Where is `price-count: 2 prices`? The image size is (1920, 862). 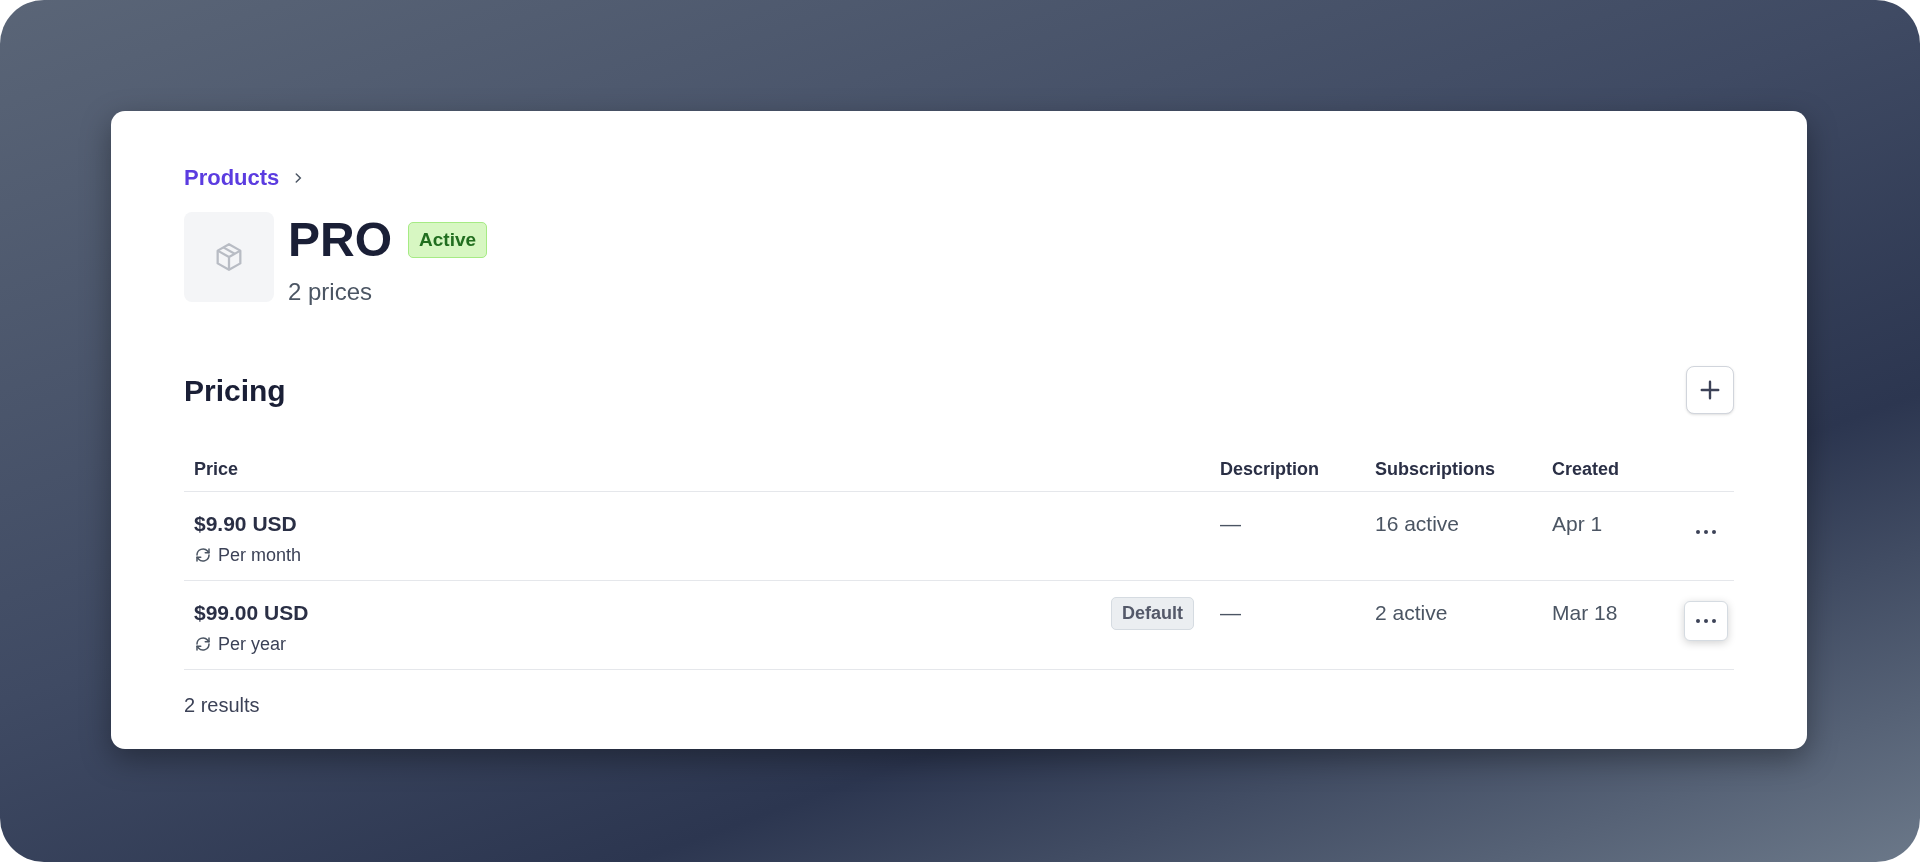 price-count: 2 prices is located at coordinates (331, 292).